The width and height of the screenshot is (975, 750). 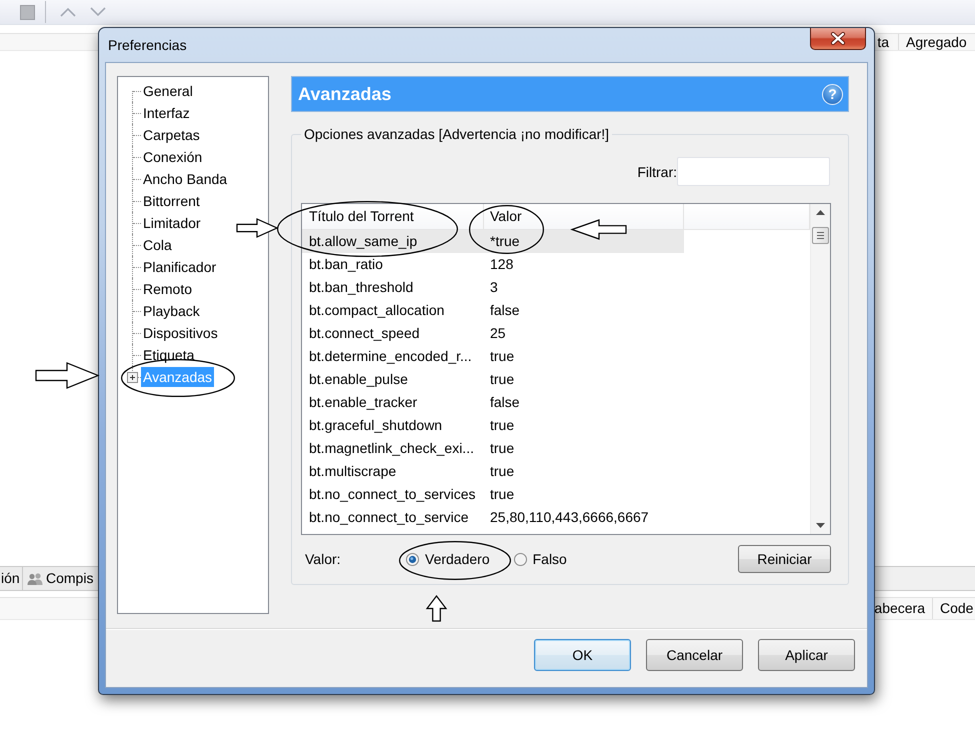 I want to click on filter-label: Filtrar:, so click(x=657, y=172).